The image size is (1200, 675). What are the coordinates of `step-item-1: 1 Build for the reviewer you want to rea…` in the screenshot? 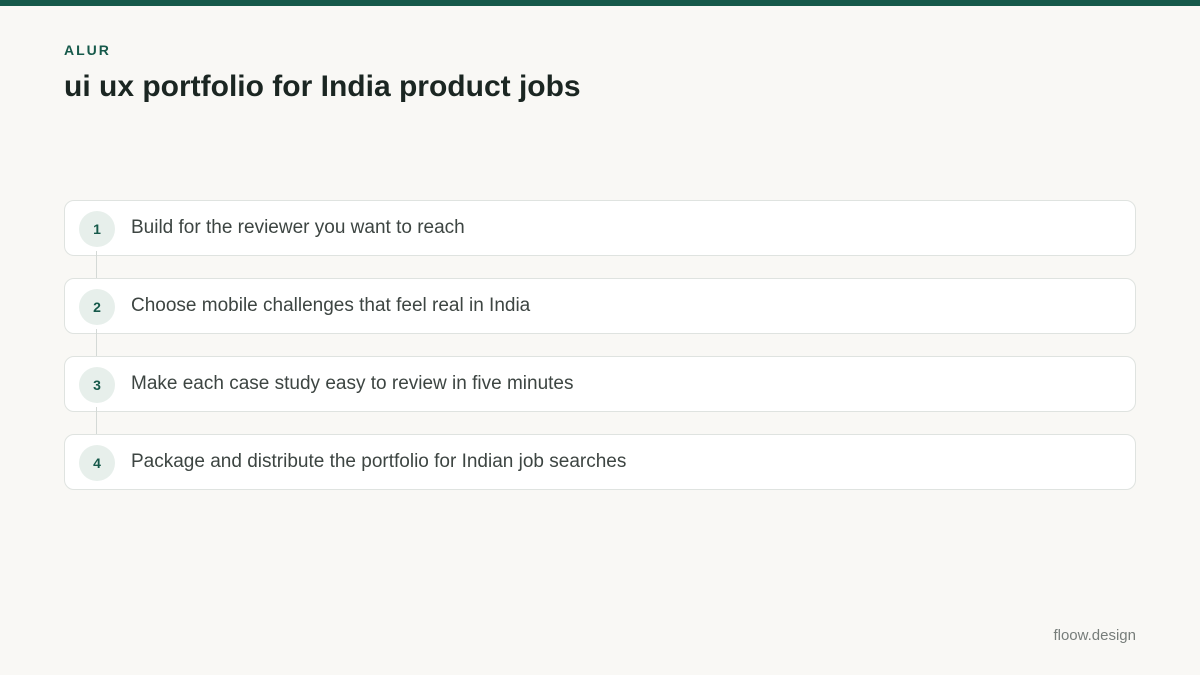 It's located at (600, 239).